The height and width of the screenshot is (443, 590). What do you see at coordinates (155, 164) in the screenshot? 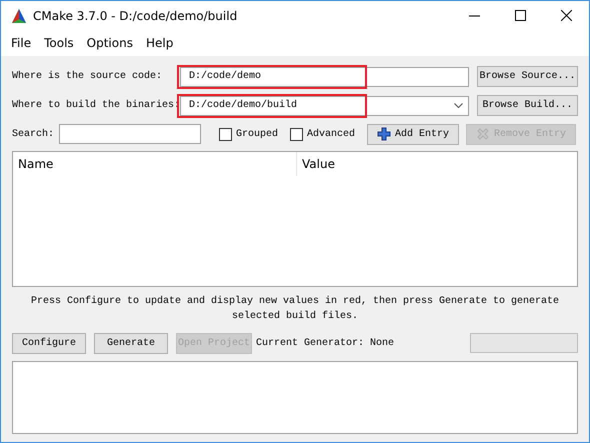
I see `column-header: Name` at bounding box center [155, 164].